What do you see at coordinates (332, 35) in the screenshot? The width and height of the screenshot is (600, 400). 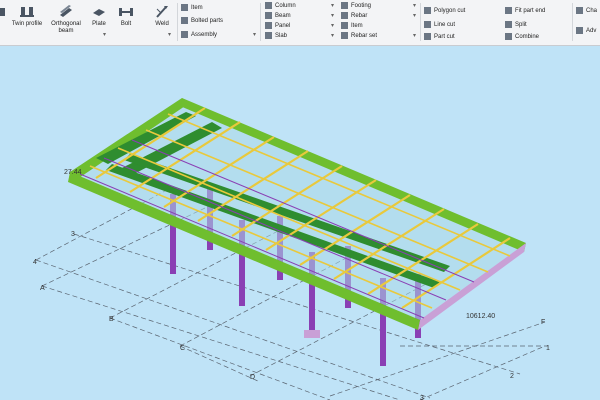 I see `slab-dropdown-caret-icon: ▾` at bounding box center [332, 35].